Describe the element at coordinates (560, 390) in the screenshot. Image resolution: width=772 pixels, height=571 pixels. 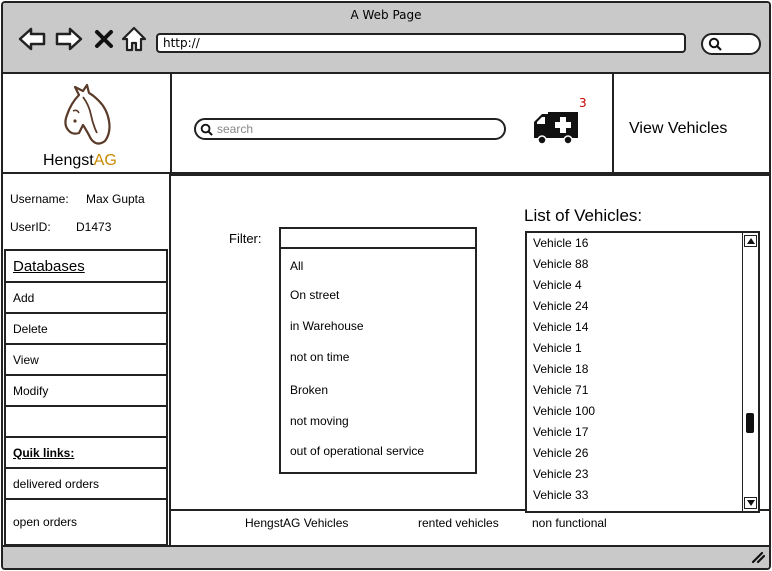
I see `list-item: Vehicle 71` at that location.